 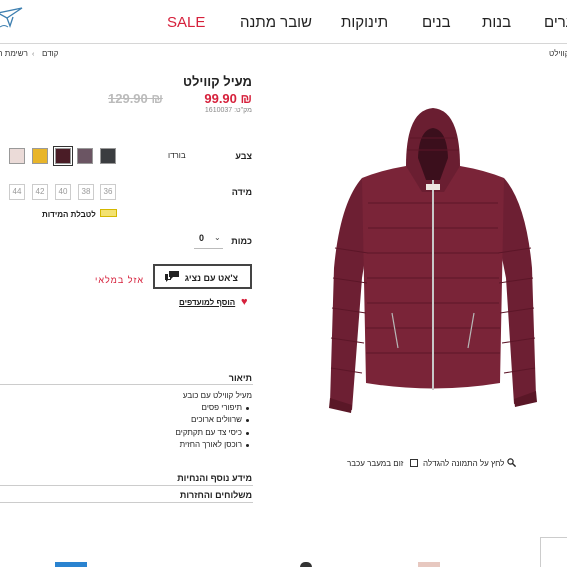 I want to click on description-bullet: תיפורי פסים, so click(x=221, y=407).